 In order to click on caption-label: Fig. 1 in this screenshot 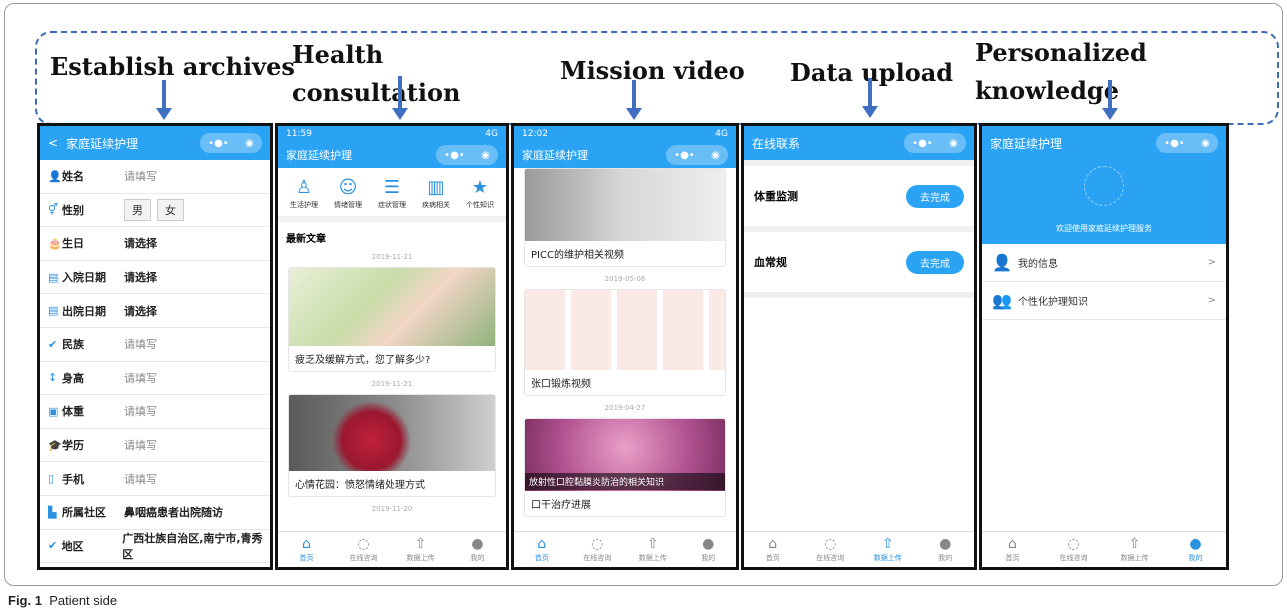, I will do `click(25, 600)`.